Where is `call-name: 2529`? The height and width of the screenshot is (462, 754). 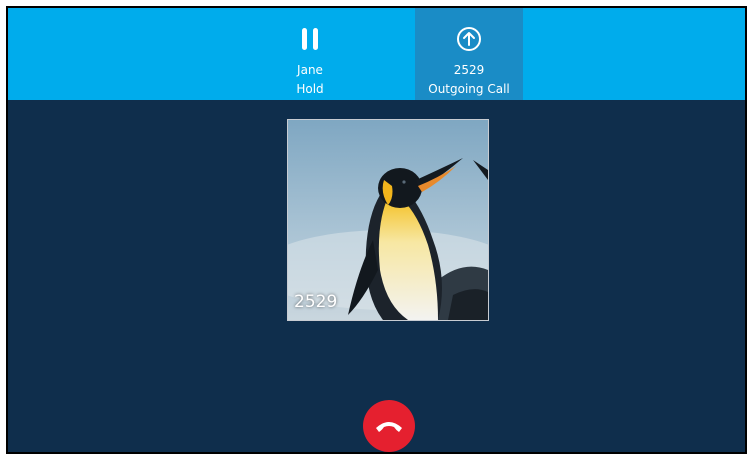 call-name: 2529 is located at coordinates (469, 70).